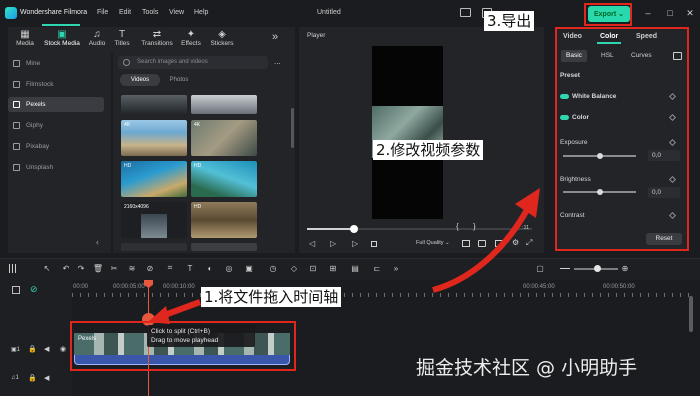 This screenshot has height=396, width=700. What do you see at coordinates (527, 368) in the screenshot?
I see `watermark: 掘金技术社区 @ 小明助手` at bounding box center [527, 368].